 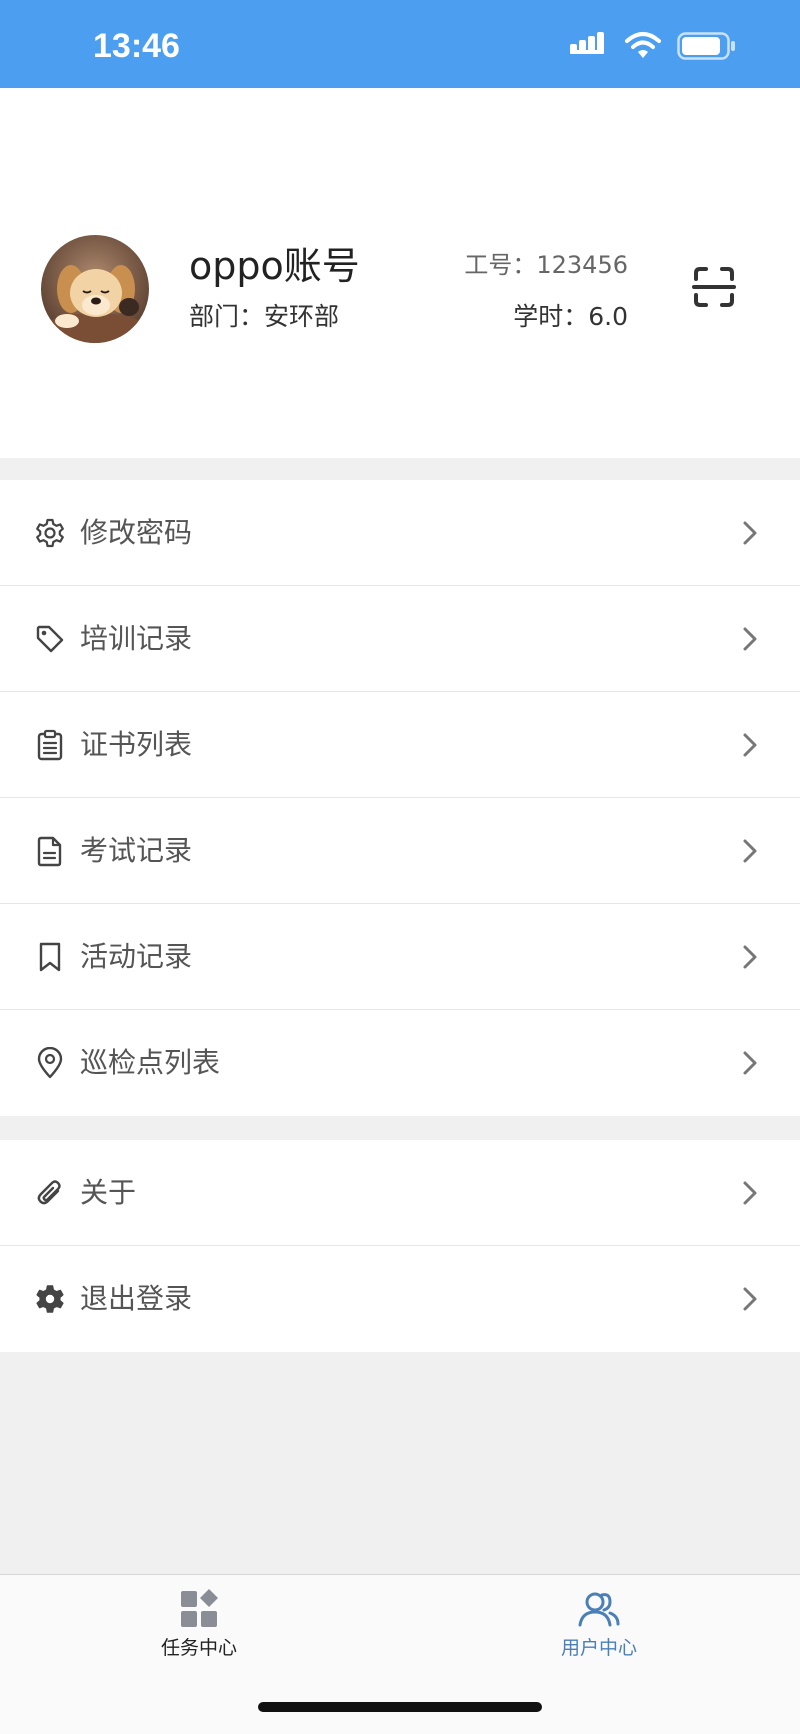 What do you see at coordinates (598, 1648) in the screenshot?
I see `tab-label: 用户中心` at bounding box center [598, 1648].